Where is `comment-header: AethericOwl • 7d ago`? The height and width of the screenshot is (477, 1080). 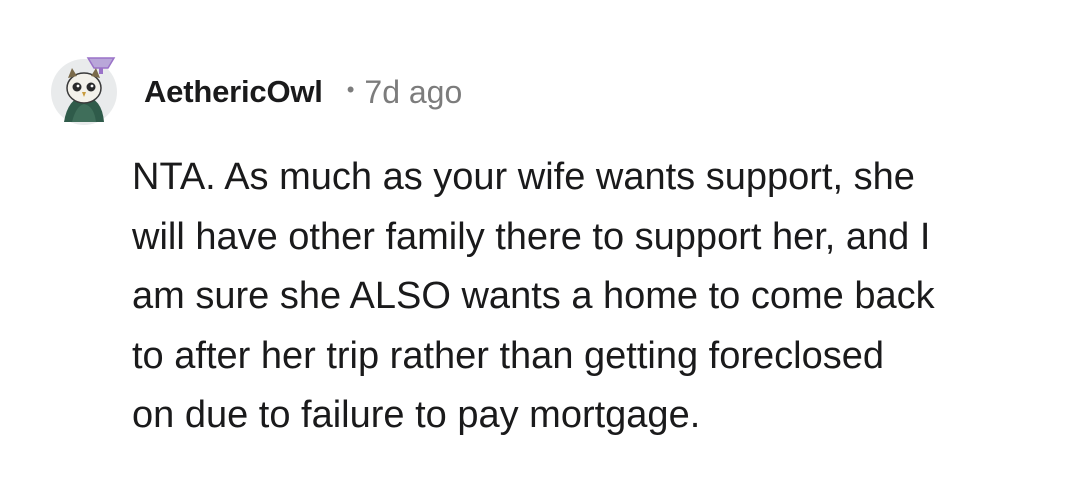 comment-header: AethericOwl • 7d ago is located at coordinates (303, 92).